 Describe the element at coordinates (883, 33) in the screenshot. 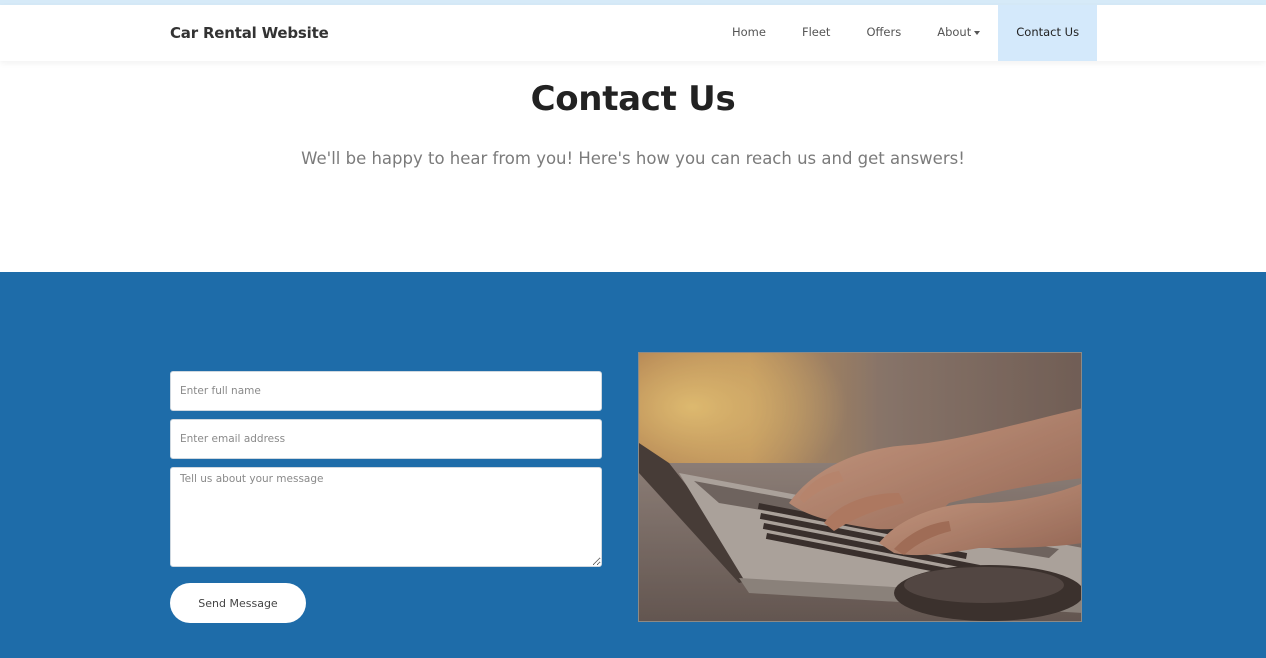

I see `nav-item-offers: Offers` at that location.